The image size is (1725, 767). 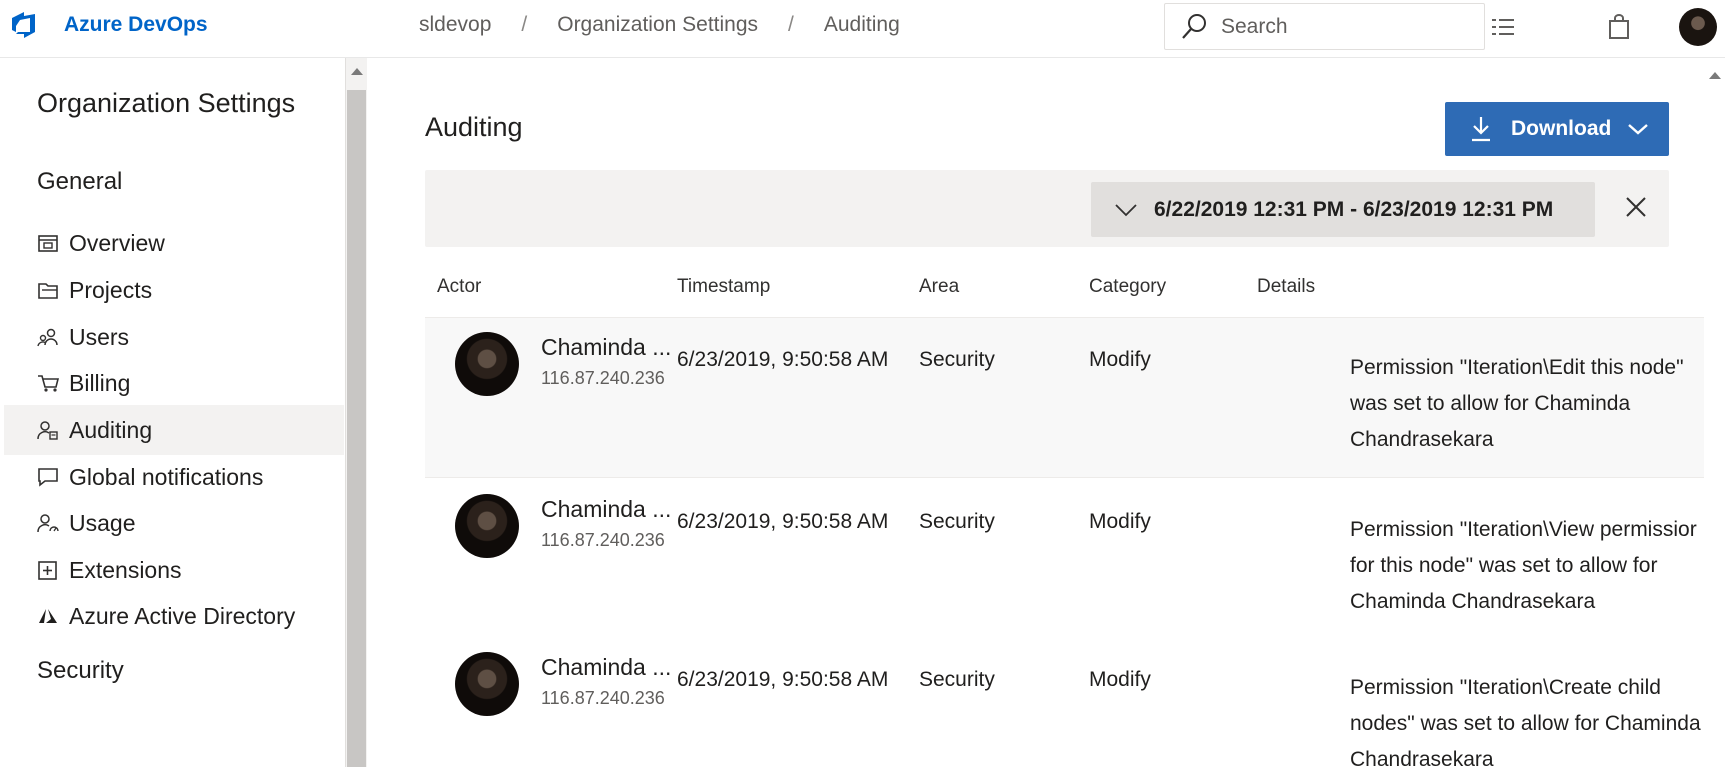 What do you see at coordinates (125, 569) in the screenshot?
I see `sidebar-item-label: Extensions` at bounding box center [125, 569].